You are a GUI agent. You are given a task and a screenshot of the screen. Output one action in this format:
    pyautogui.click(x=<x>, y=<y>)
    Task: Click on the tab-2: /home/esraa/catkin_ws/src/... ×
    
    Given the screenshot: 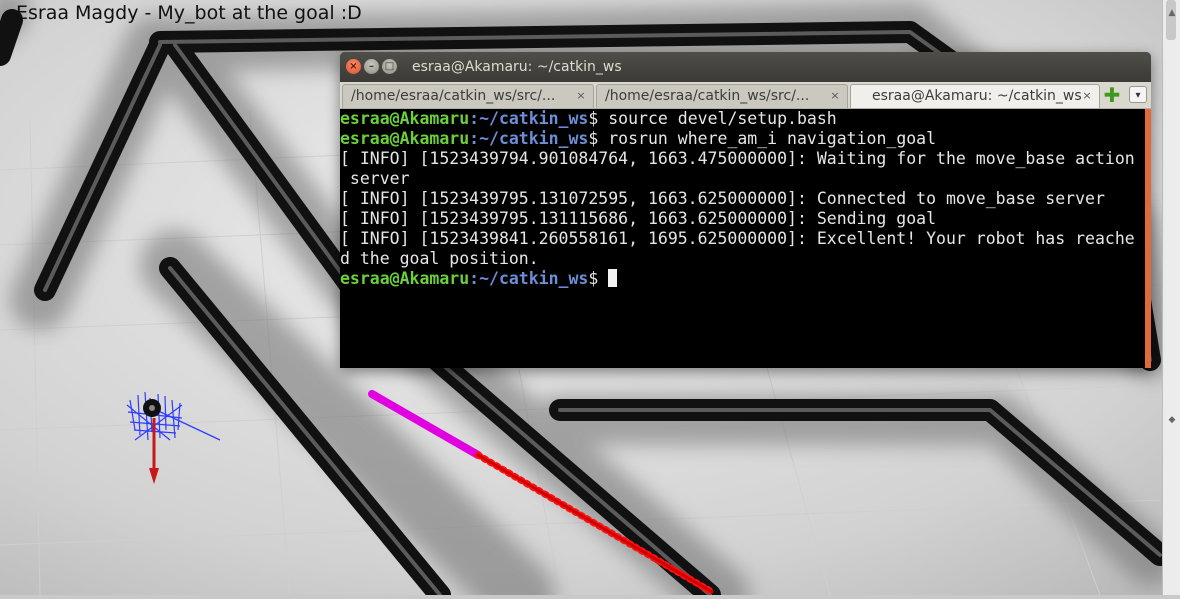 What is the action you would take?
    pyautogui.click(x=722, y=96)
    